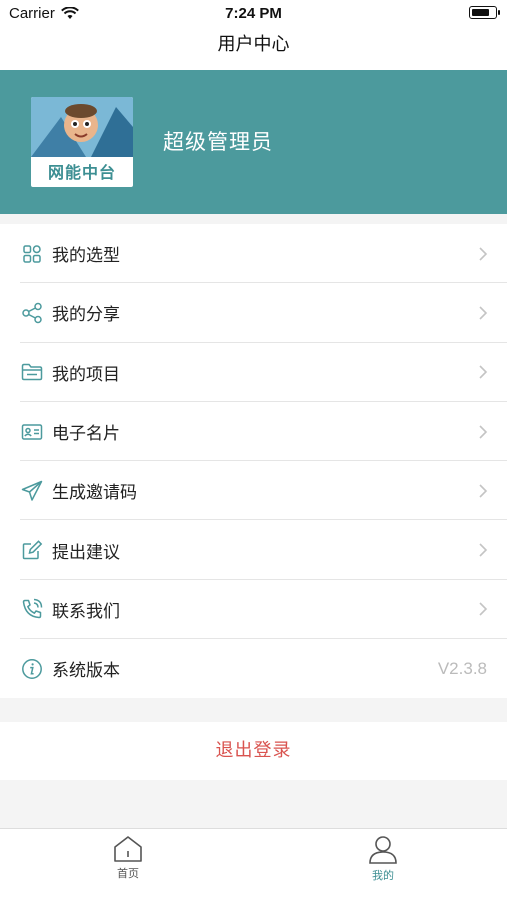  What do you see at coordinates (462, 668) in the screenshot?
I see `version-value: V2.3.8` at bounding box center [462, 668].